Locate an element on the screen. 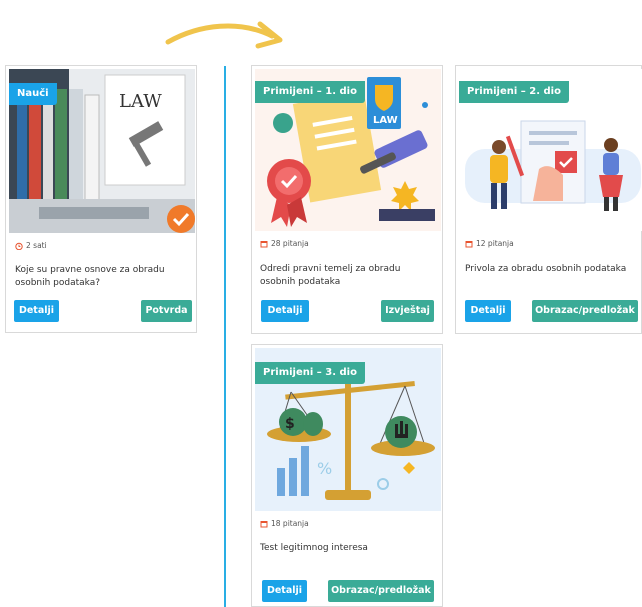 The width and height of the screenshot is (642, 607). card-badge: Nauči is located at coordinates (33, 94).